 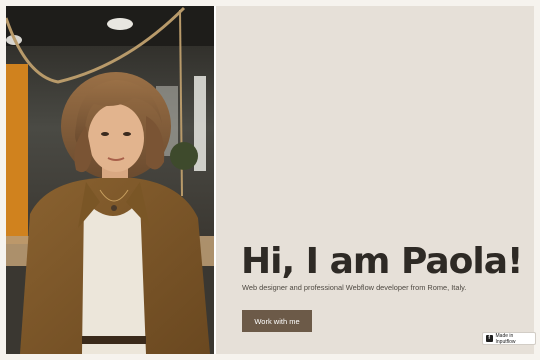 I want to click on made-in-inputflow-badge: f Made in Inputflow, so click(x=509, y=338).